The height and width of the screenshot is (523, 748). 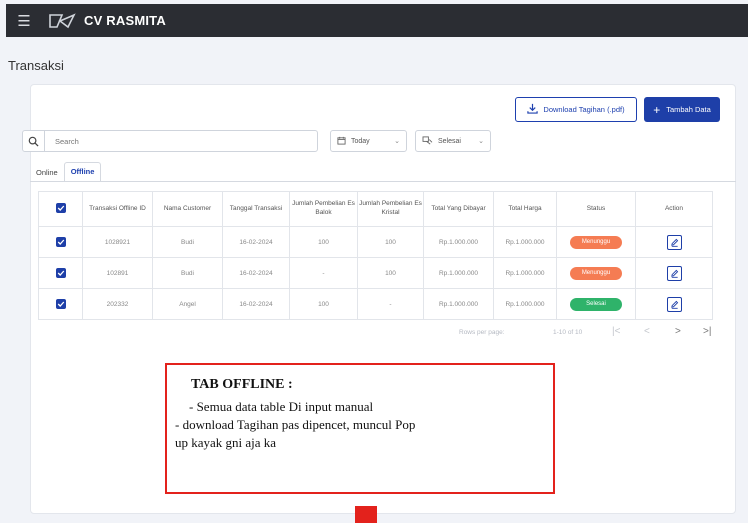 I want to click on header-select-all, so click(x=60, y=209).